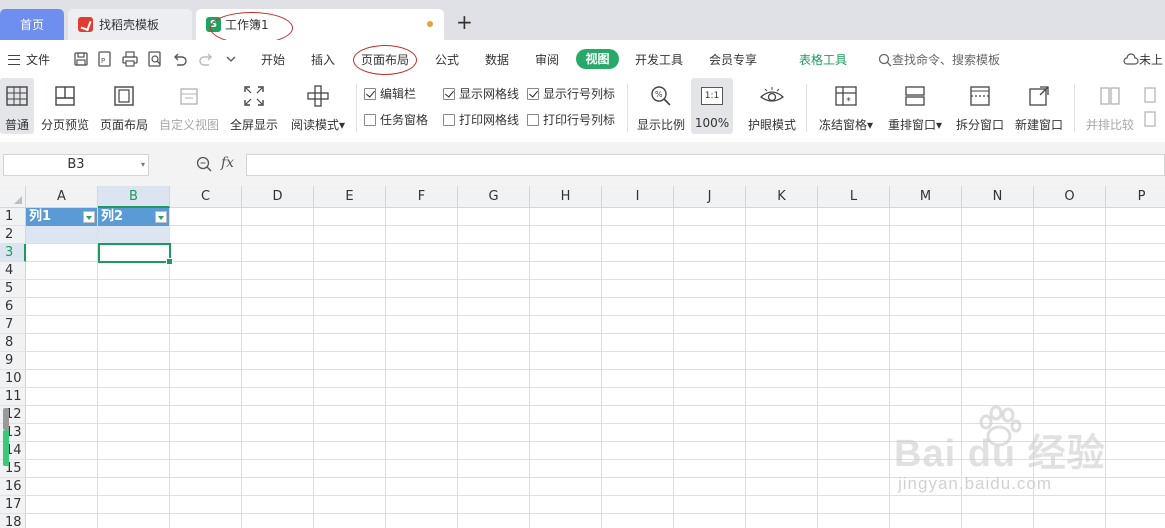 This screenshot has height=528, width=1165. What do you see at coordinates (155, 59) in the screenshot?
I see `print-preview-icon` at bounding box center [155, 59].